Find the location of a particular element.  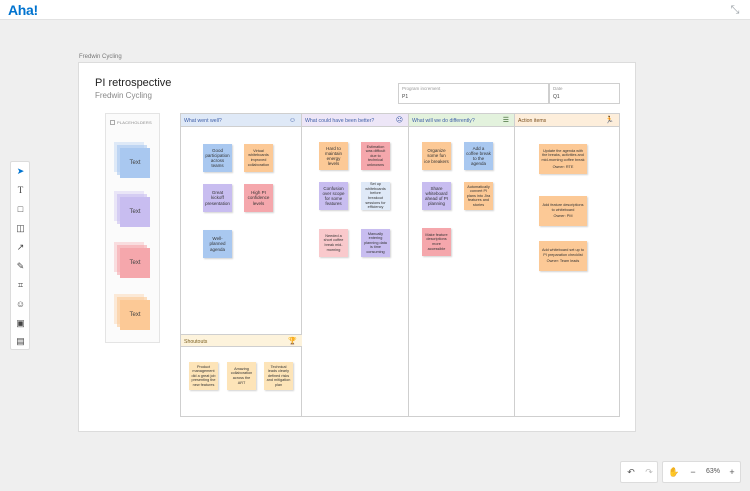

placeholder-stack-blue: Text is located at coordinates (132, 160).